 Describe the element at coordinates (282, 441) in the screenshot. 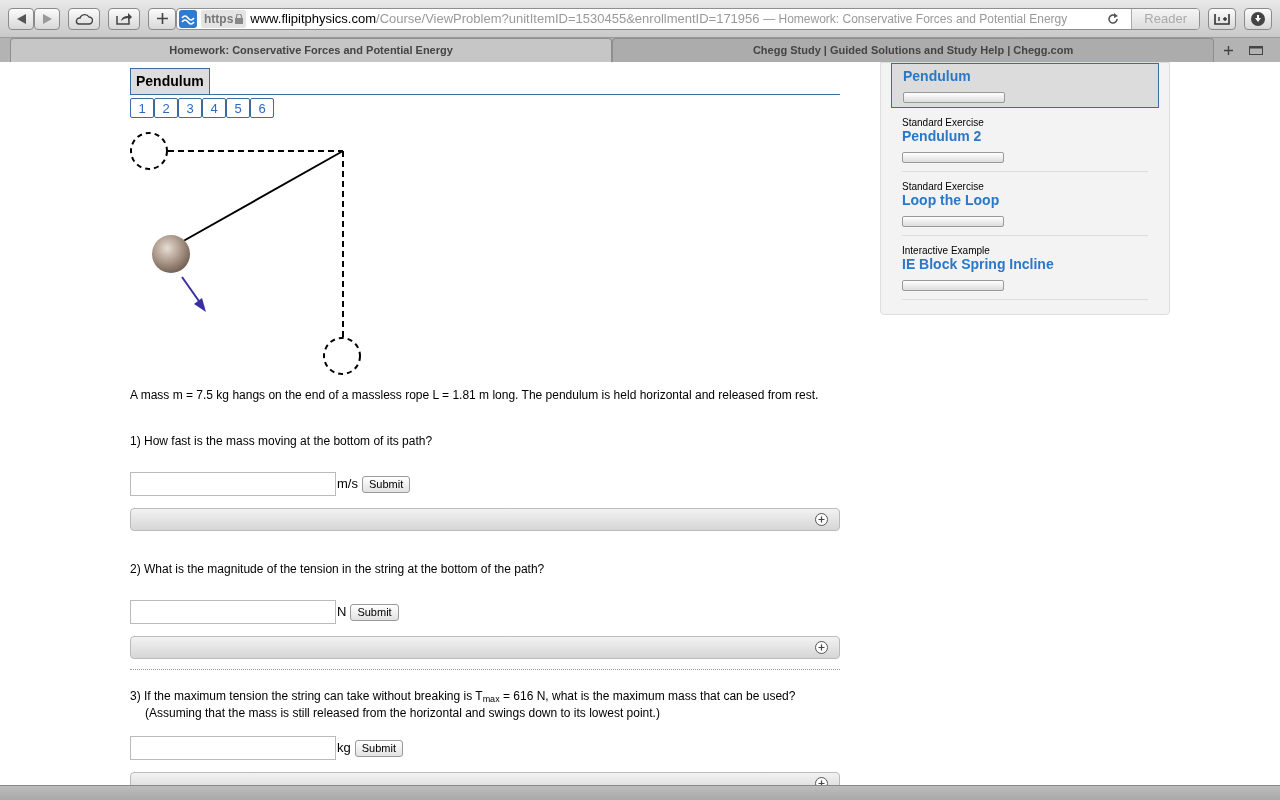

I see `question-text: 1) How fast is the mass moving at the bottom of its path?` at that location.